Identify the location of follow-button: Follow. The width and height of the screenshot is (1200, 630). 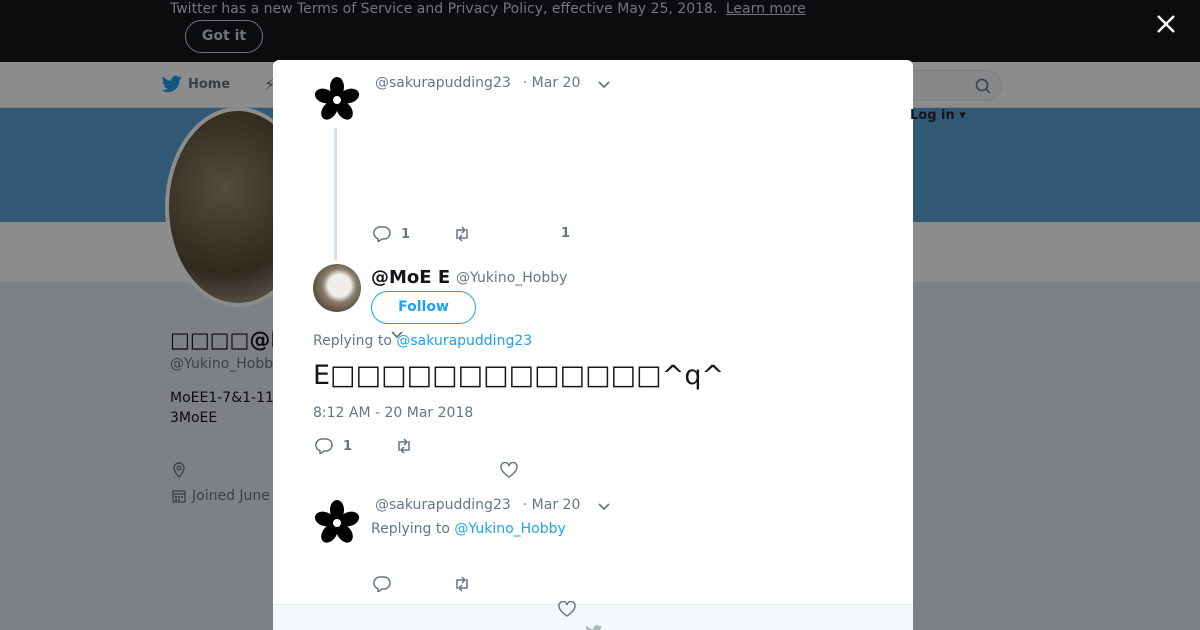
(423, 307).